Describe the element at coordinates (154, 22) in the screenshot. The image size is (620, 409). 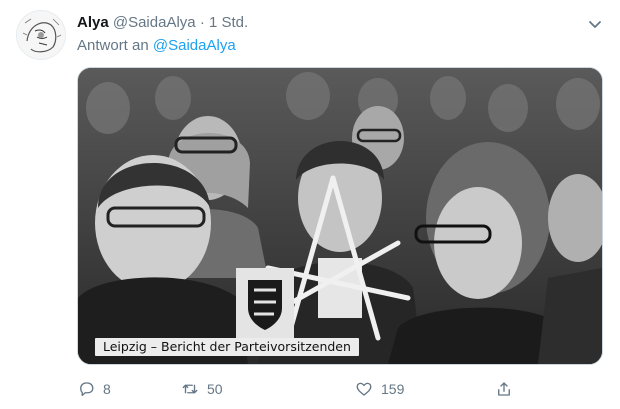
I see `author-handle: @SaidaAlya` at that location.